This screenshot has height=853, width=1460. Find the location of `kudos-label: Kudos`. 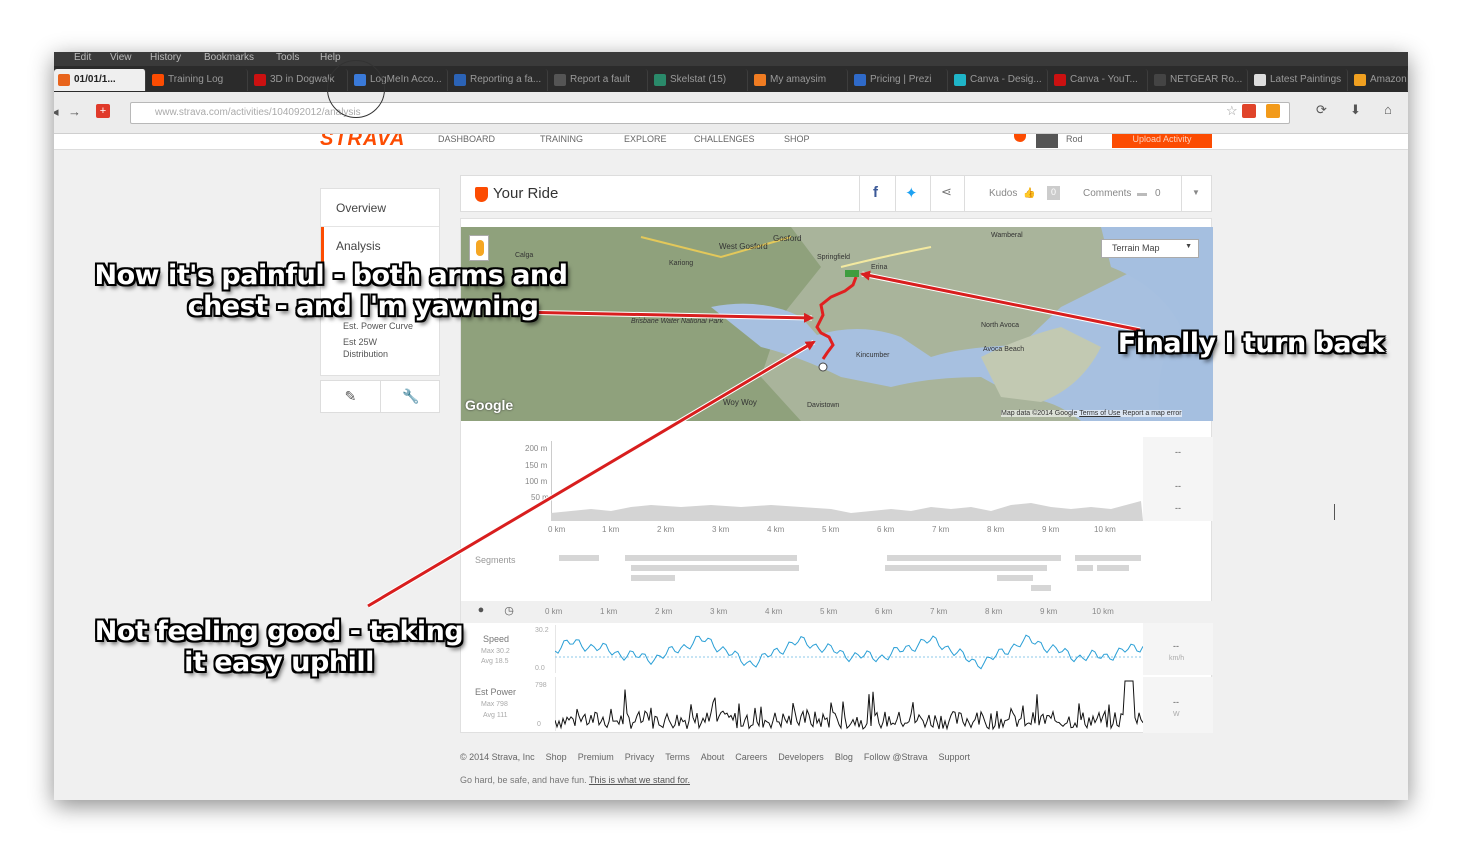

kudos-label: Kudos is located at coordinates (1003, 193).